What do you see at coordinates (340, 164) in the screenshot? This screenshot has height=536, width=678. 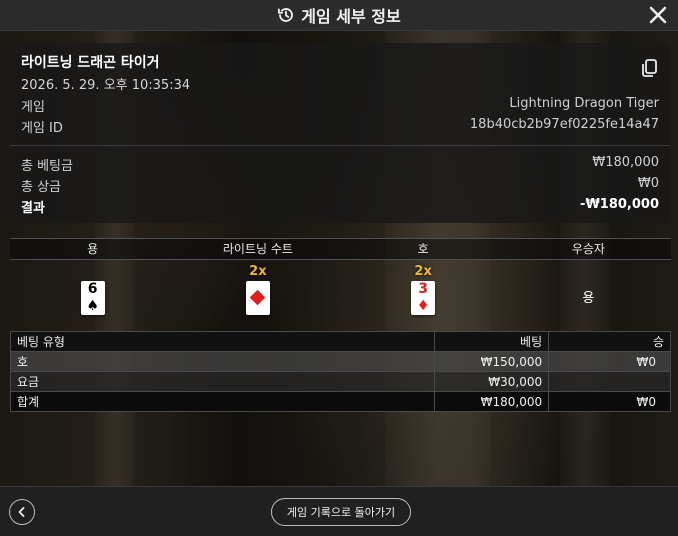 I see `total-bet-row: 총 베팅금 ₩180,000` at bounding box center [340, 164].